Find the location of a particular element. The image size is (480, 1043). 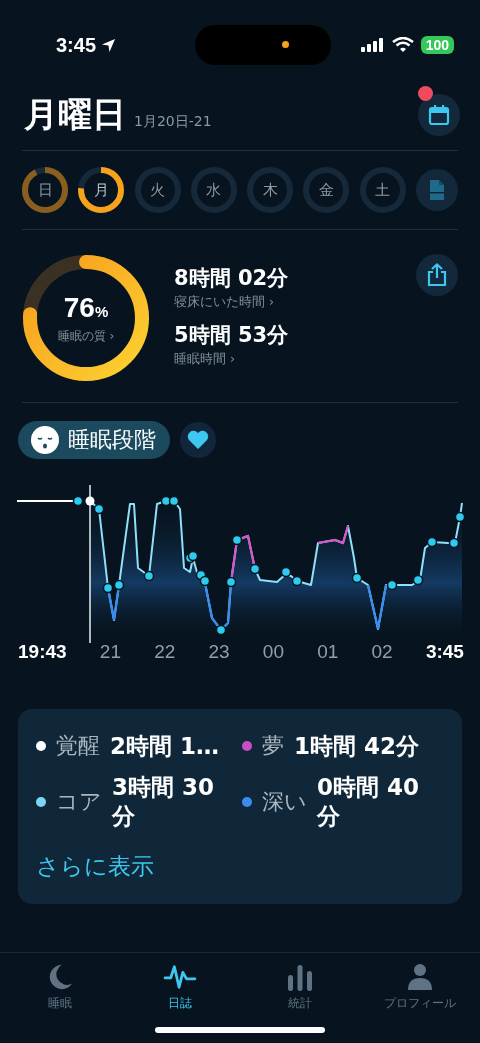

duration-value: 5時間 53分 is located at coordinates (232, 335).